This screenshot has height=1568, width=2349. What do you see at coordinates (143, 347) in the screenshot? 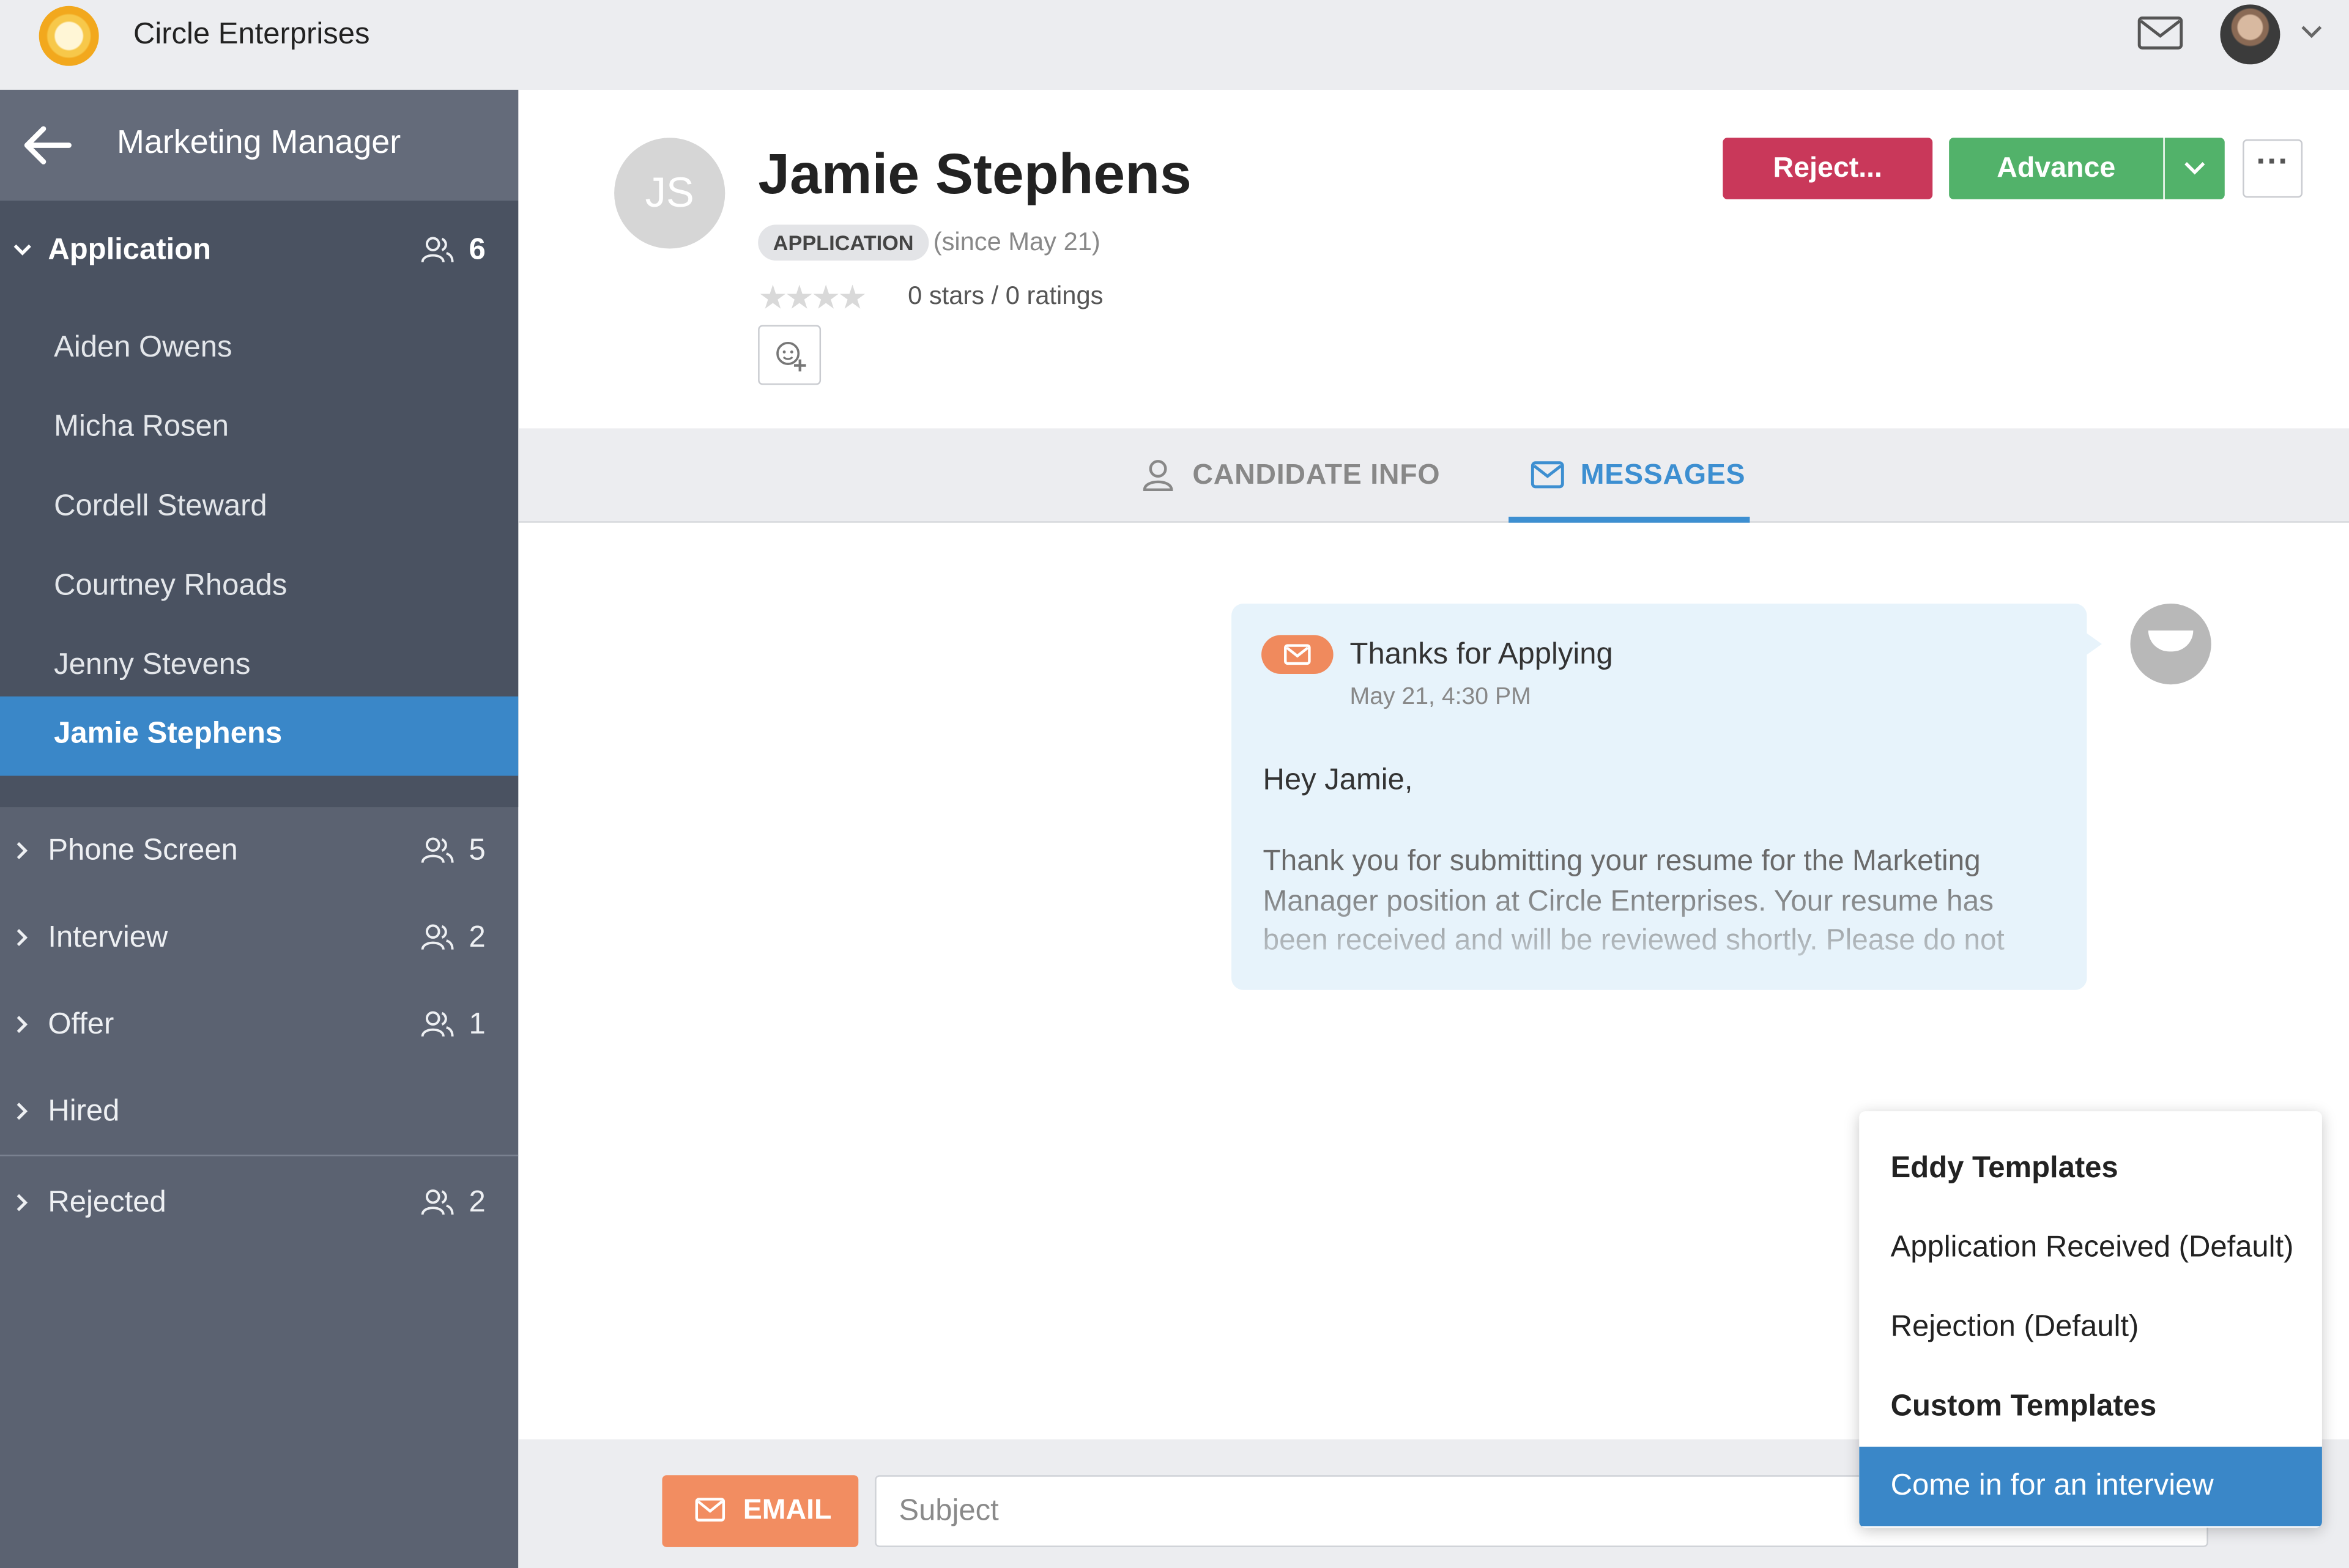
I see `candidate-name: Aiden Owens` at bounding box center [143, 347].